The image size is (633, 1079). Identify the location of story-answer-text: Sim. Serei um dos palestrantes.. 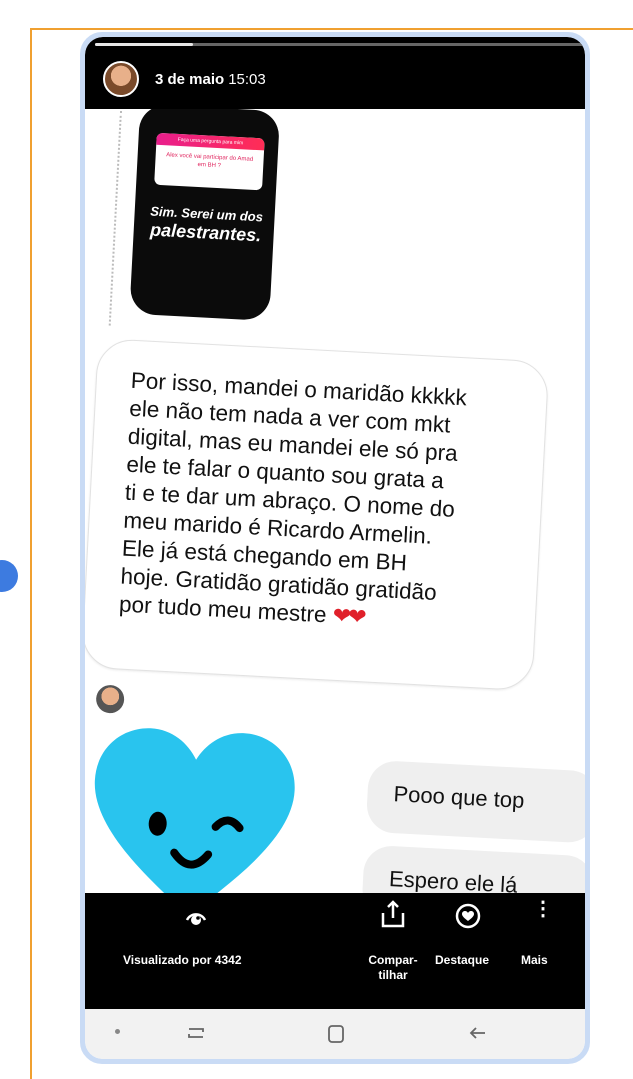
(206, 224).